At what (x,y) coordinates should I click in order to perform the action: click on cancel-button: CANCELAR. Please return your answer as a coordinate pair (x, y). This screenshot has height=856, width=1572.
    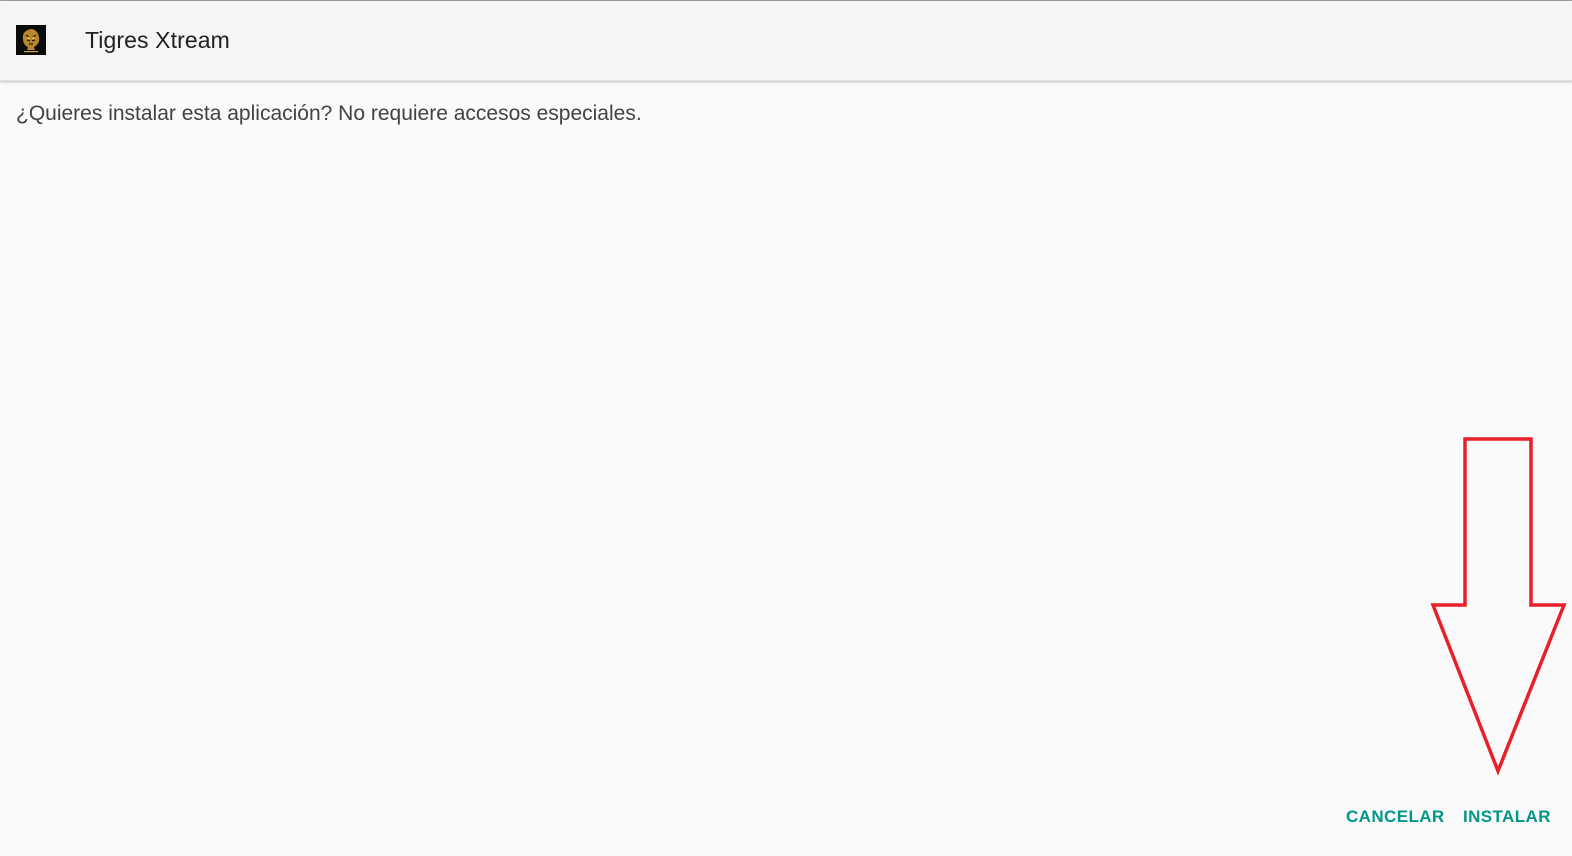
    Looking at the image, I should click on (1395, 817).